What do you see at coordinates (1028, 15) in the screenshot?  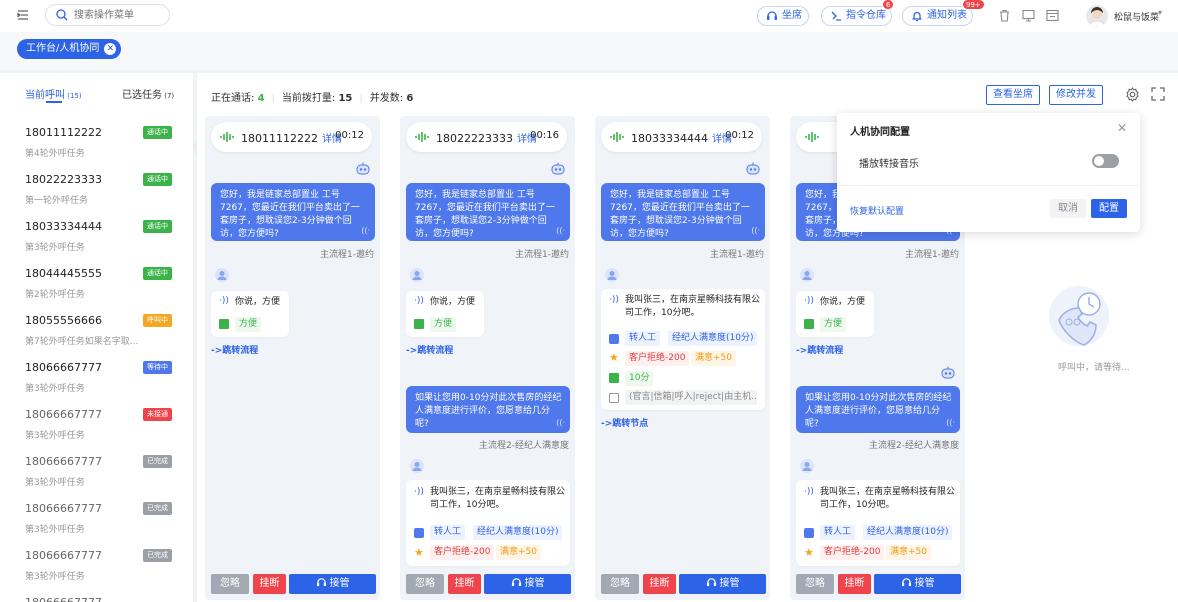 I see `monitor-icon` at bounding box center [1028, 15].